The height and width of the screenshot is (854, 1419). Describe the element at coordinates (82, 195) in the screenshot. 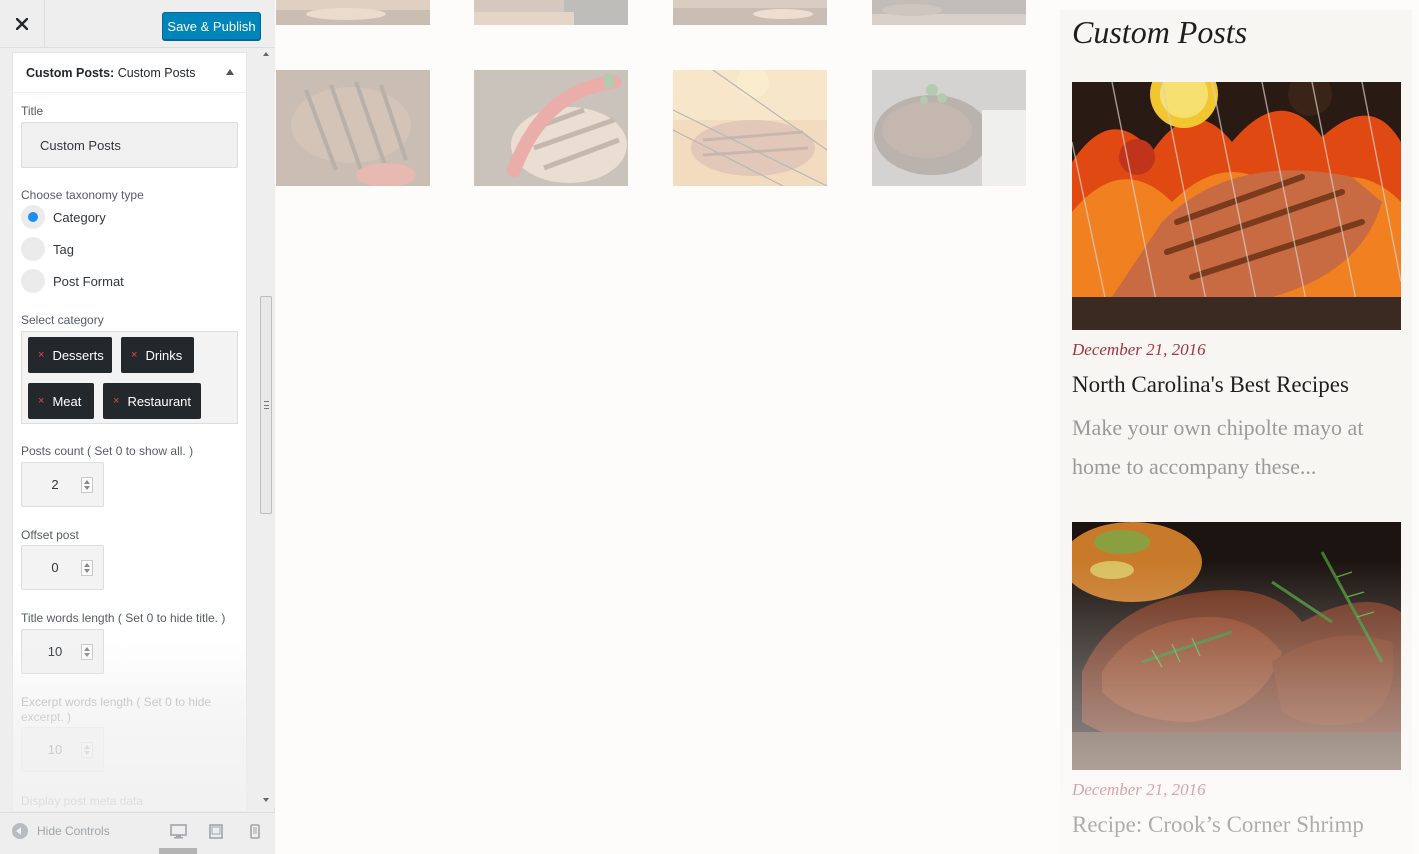

I see `taxonomy-label: Choose taxonomy type` at that location.